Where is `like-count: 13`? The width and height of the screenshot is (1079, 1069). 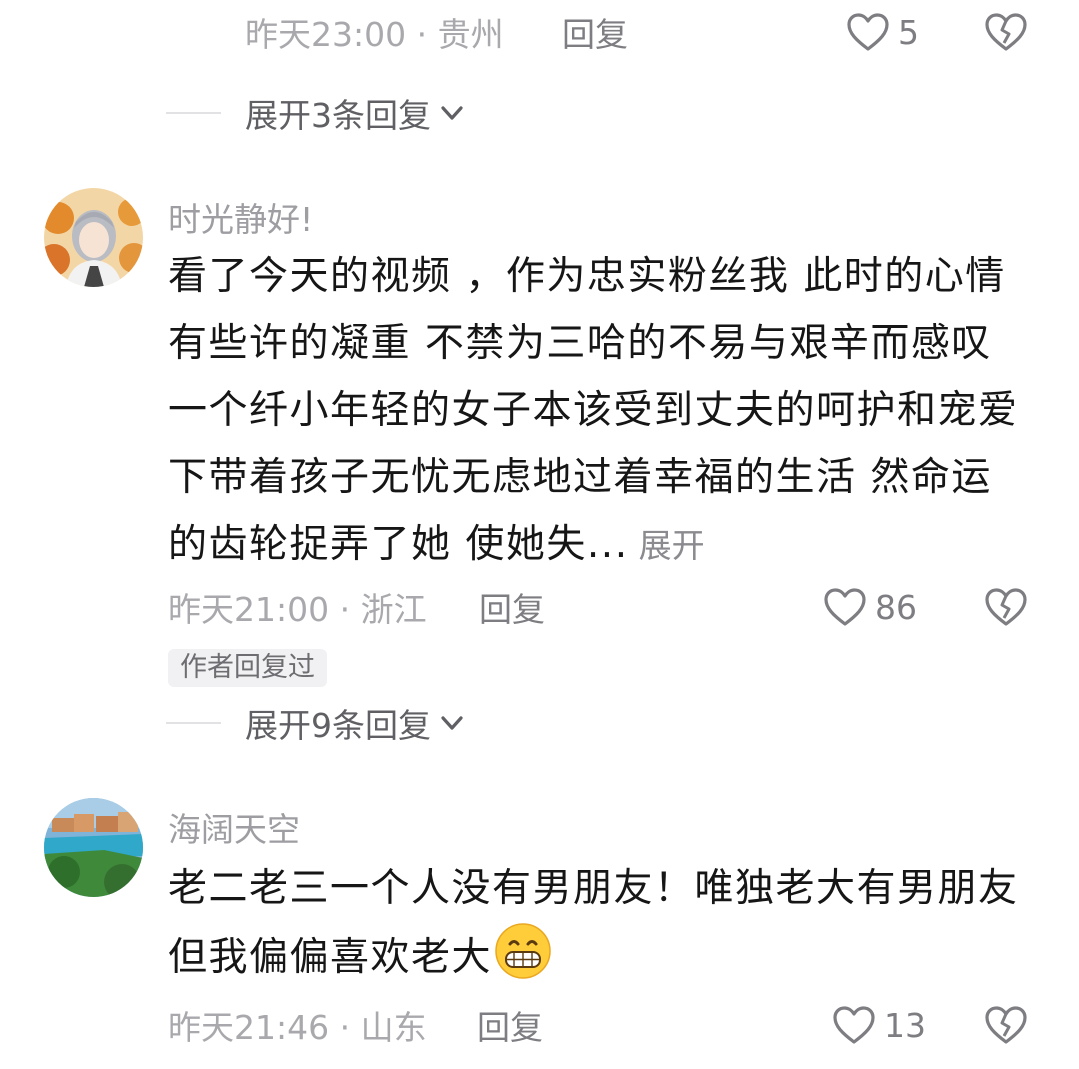
like-count: 13 is located at coordinates (905, 1025).